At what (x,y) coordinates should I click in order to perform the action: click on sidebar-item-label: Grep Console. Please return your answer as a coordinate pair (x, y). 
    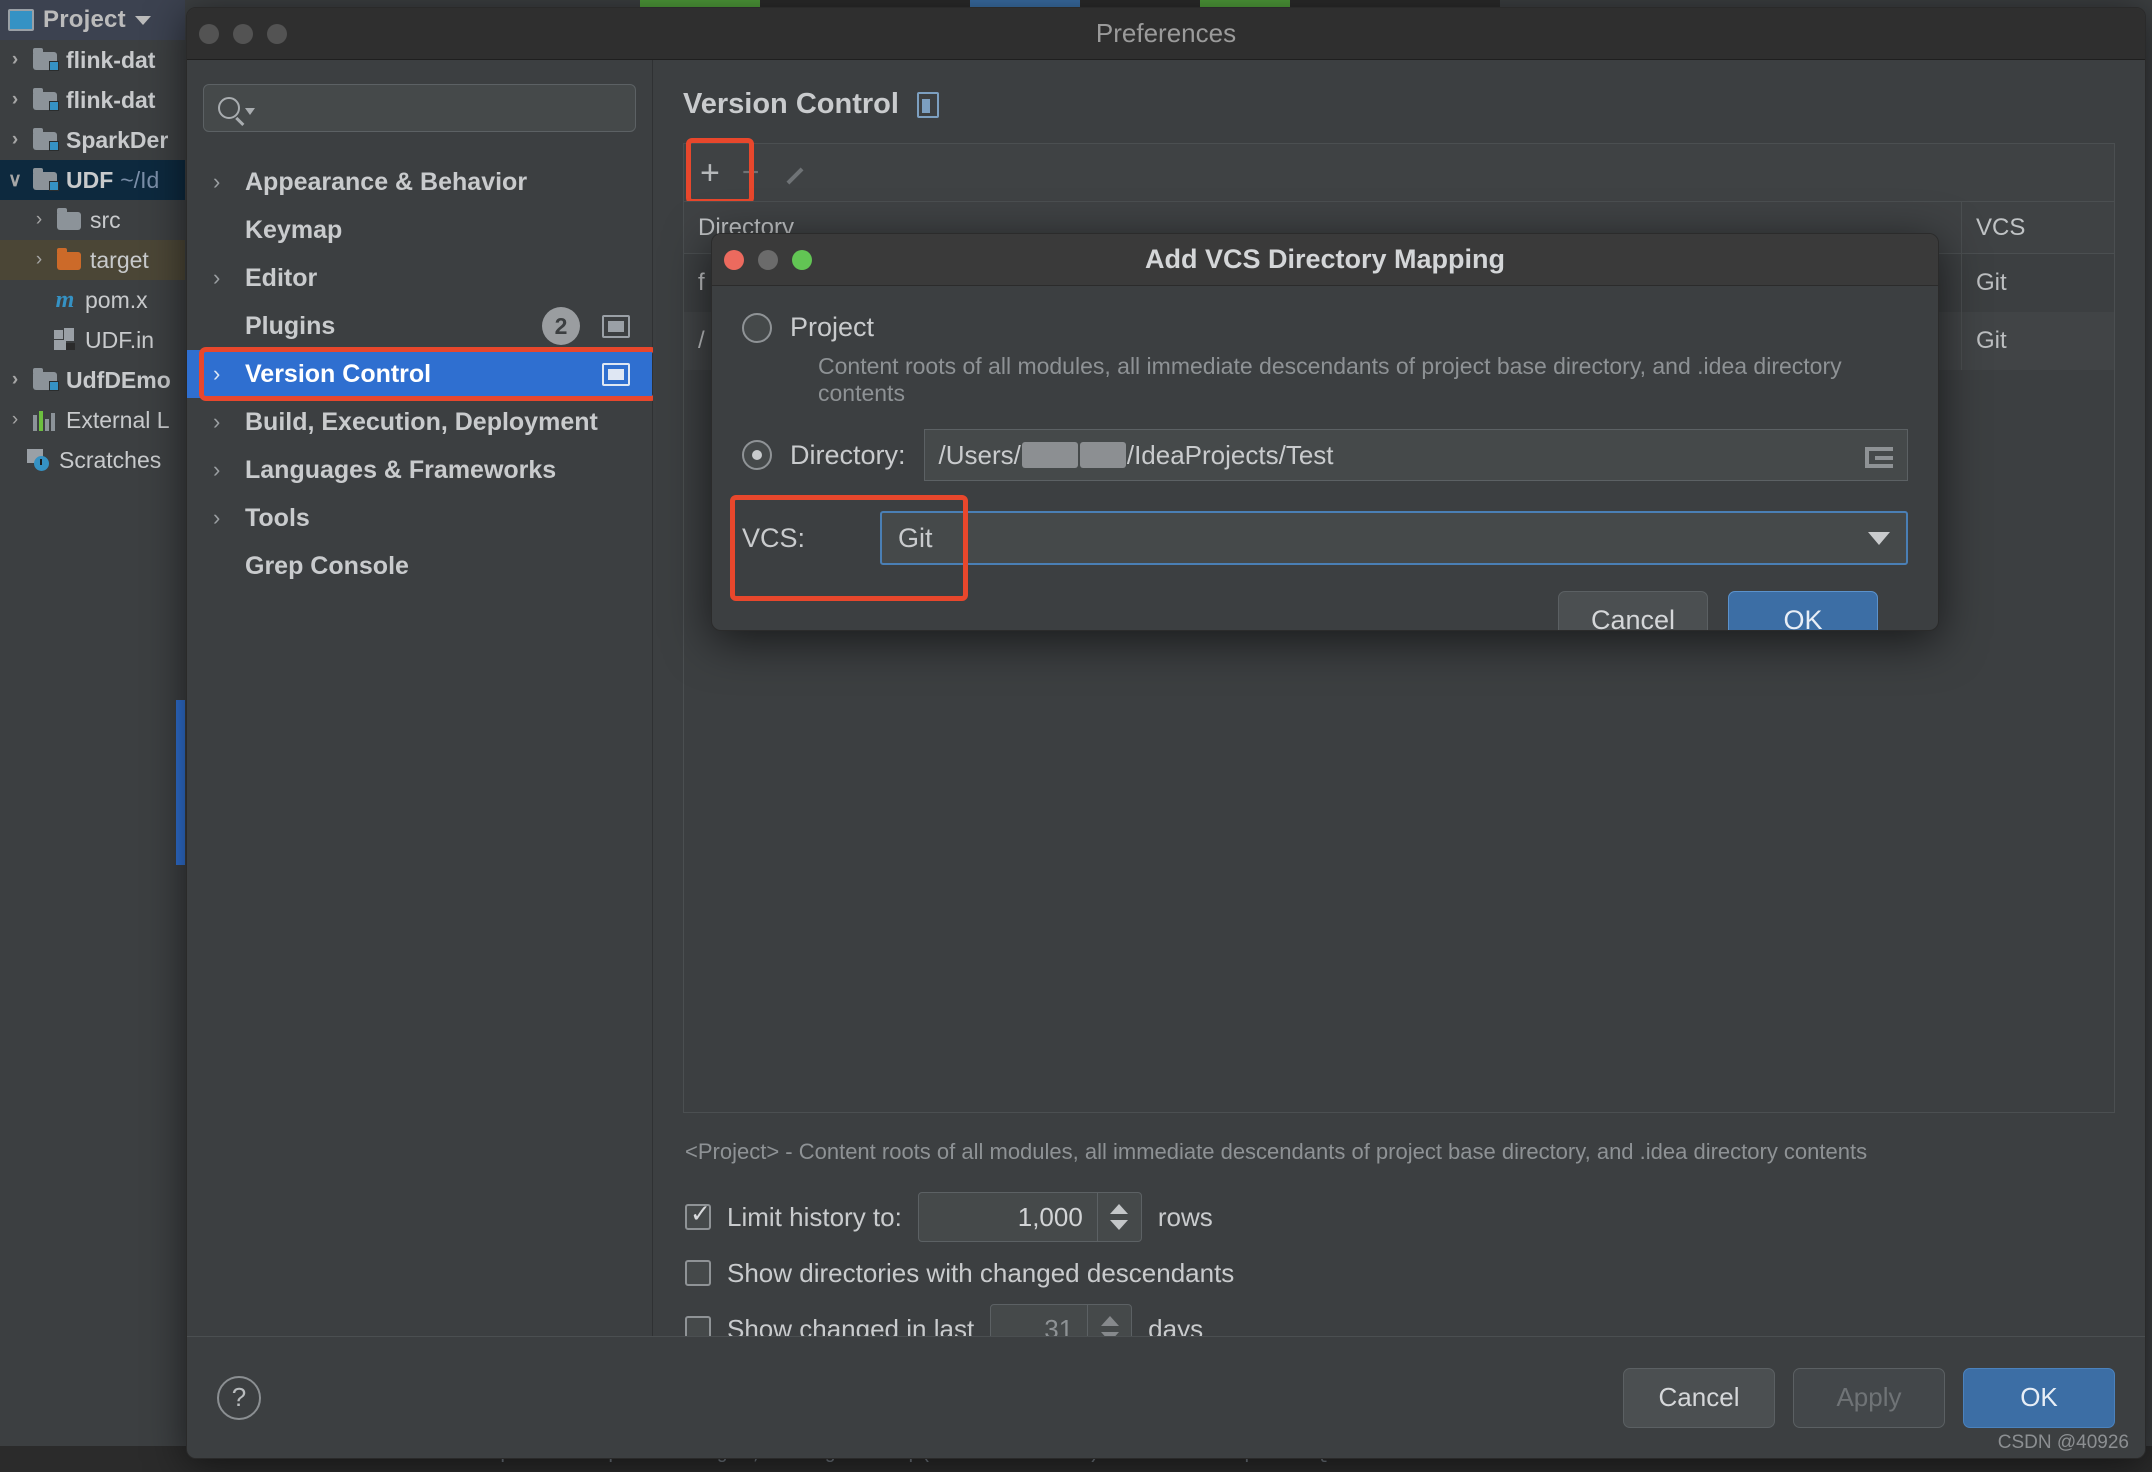
    Looking at the image, I should click on (327, 565).